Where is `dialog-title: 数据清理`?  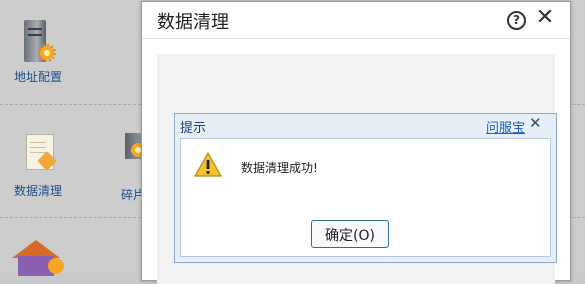 dialog-title: 数据清理 is located at coordinates (193, 22).